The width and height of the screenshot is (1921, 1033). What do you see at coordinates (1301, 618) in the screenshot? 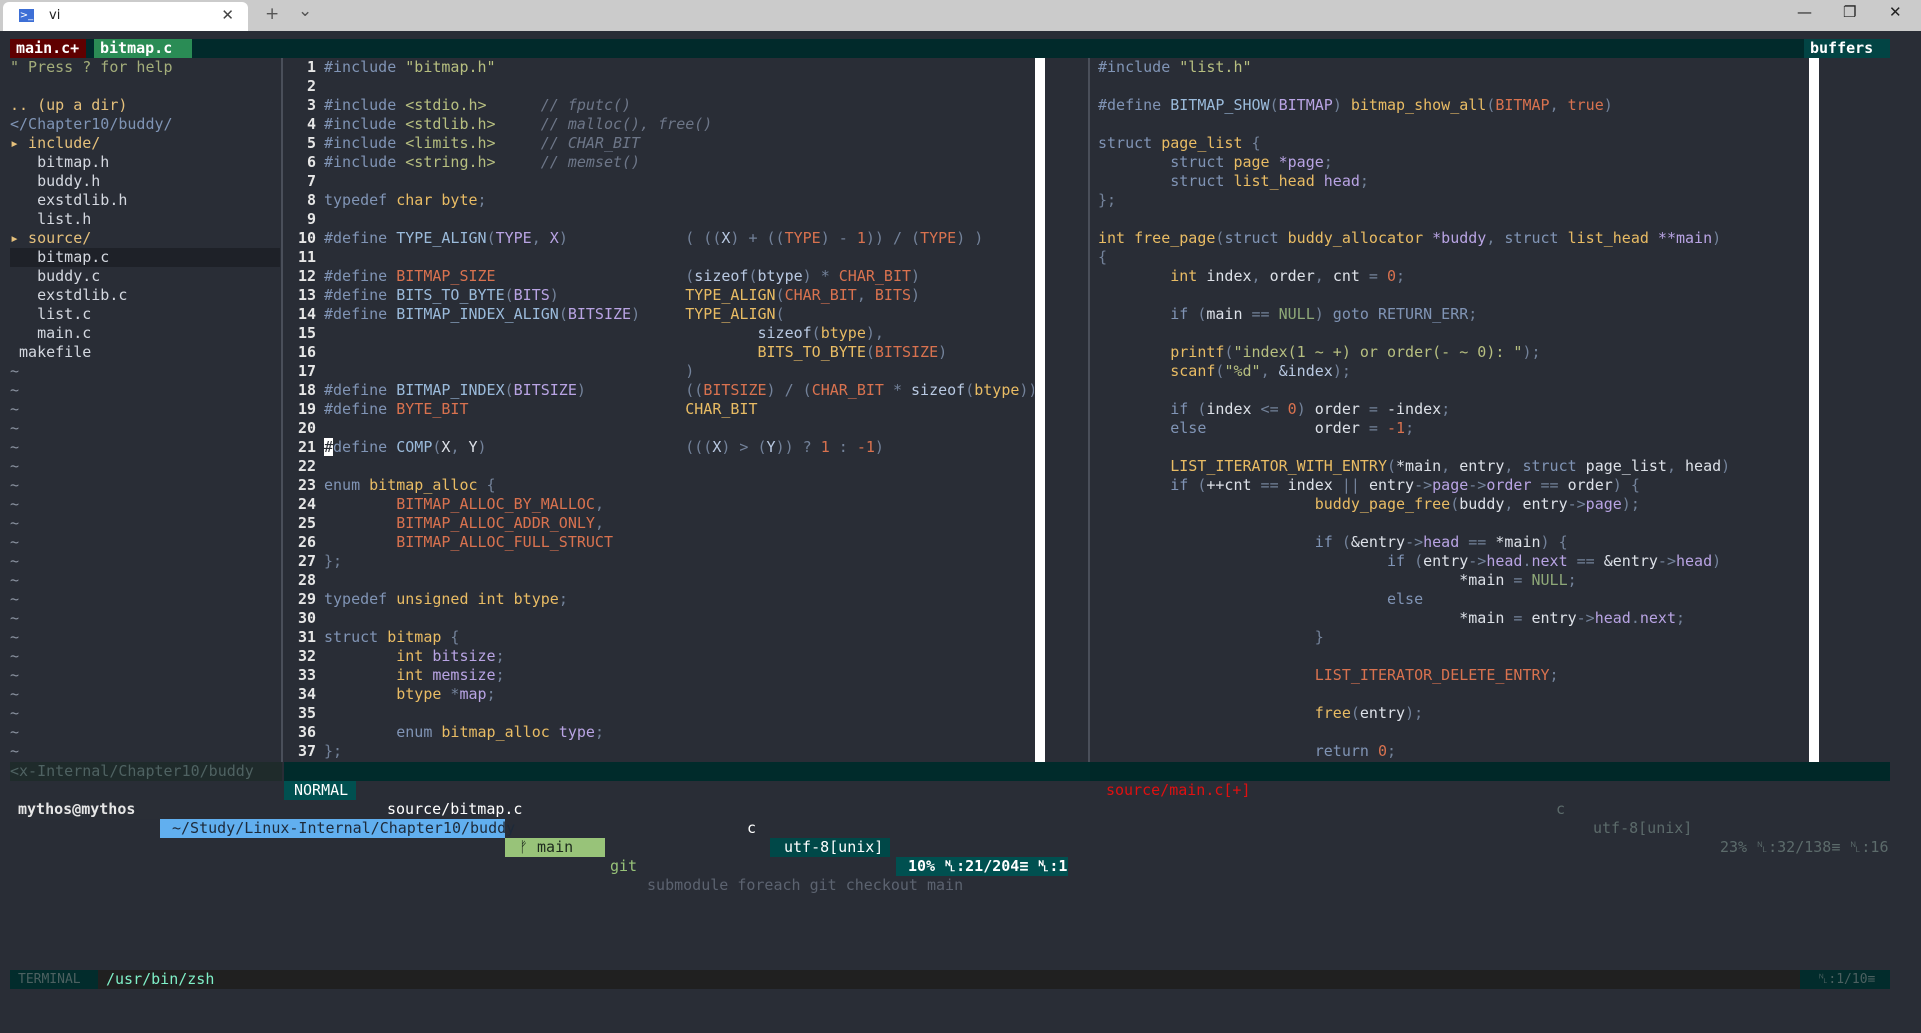
I see `code-token: *main` at bounding box center [1301, 618].